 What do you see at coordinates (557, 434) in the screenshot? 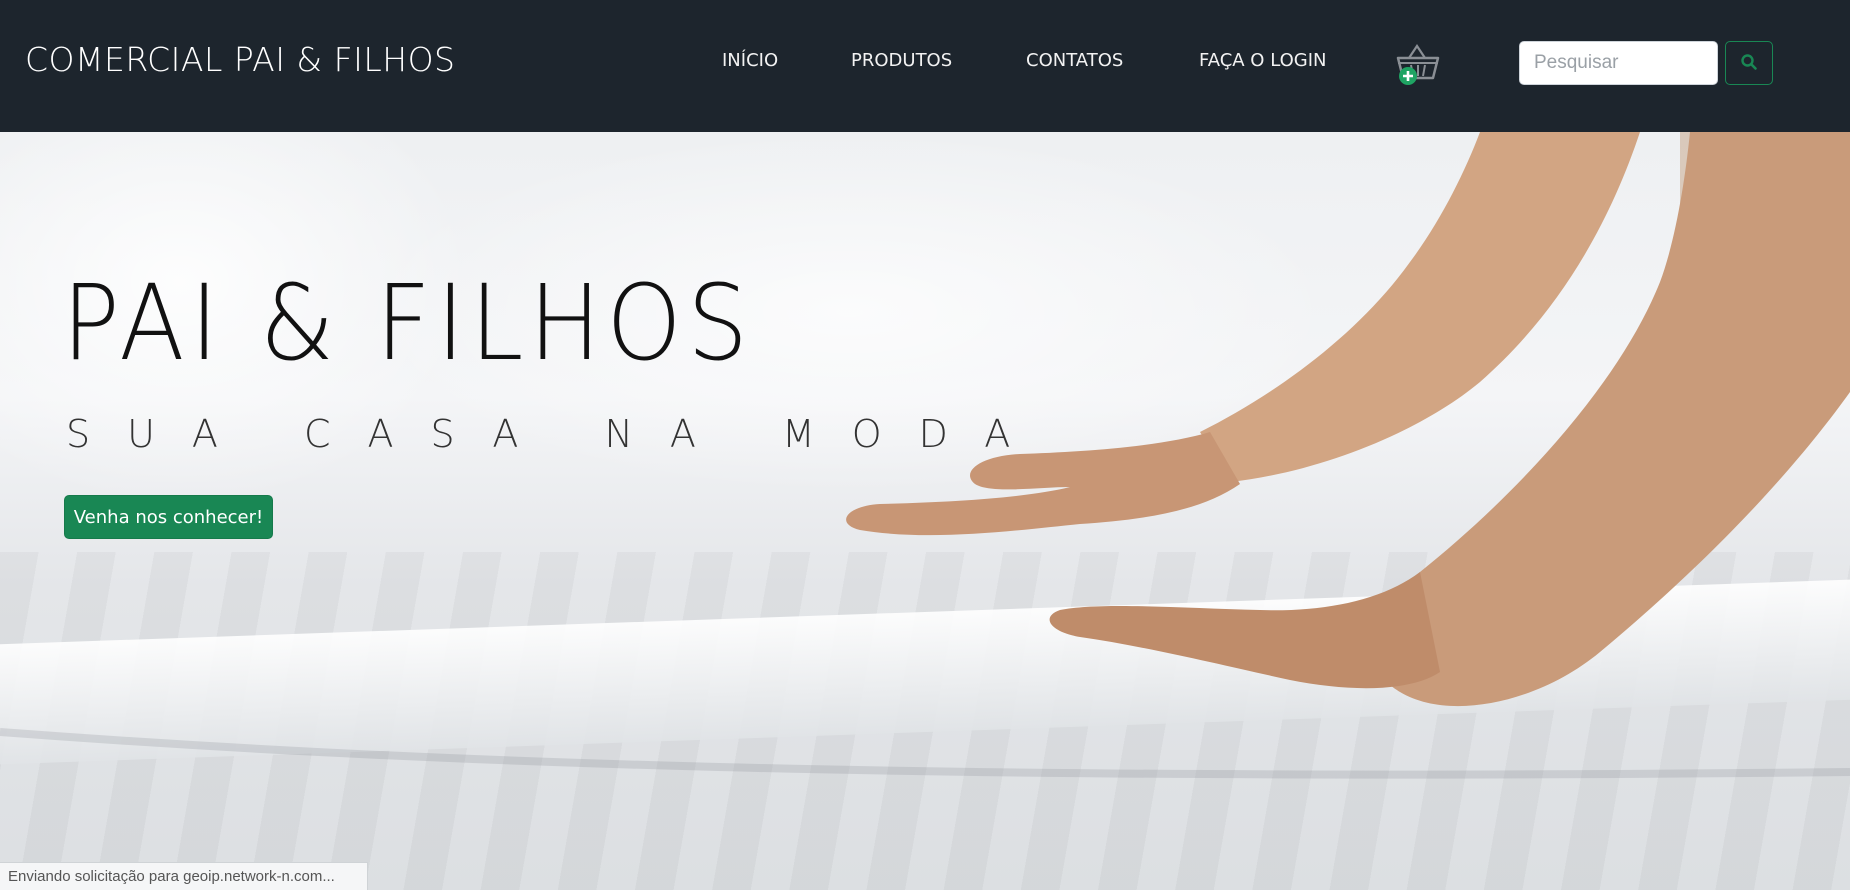
I see `hero-subtitle: SUA CASA NA MODA` at bounding box center [557, 434].